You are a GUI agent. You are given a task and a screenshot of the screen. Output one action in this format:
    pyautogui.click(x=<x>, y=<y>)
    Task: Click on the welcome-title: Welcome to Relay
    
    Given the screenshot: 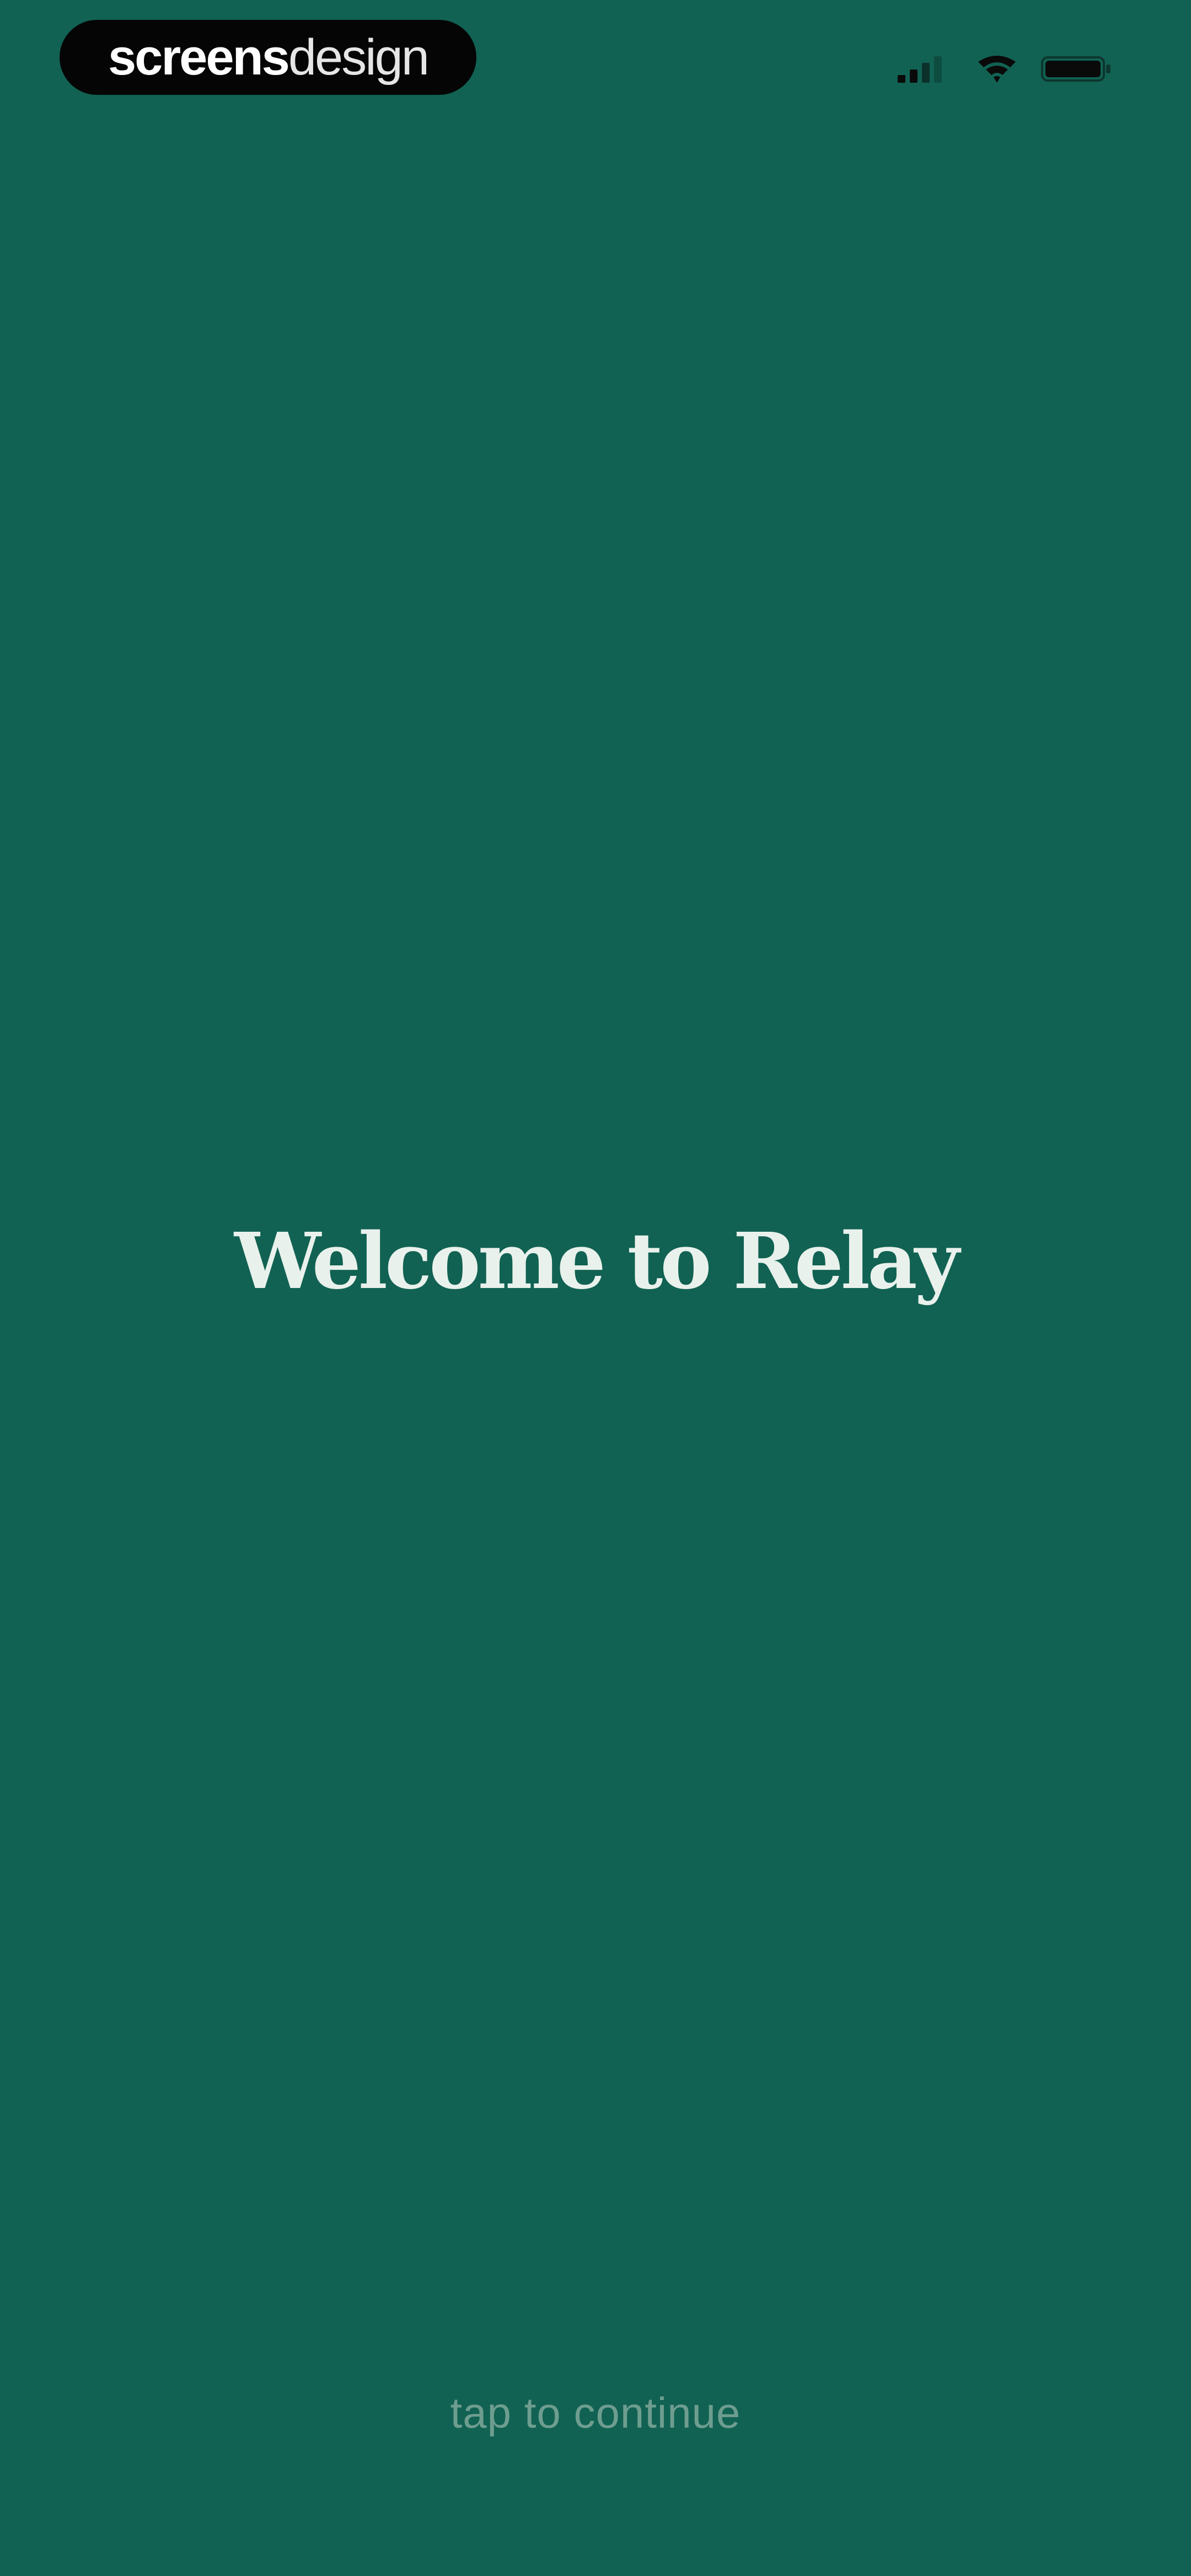 What is the action you would take?
    pyautogui.click(x=596, y=1261)
    